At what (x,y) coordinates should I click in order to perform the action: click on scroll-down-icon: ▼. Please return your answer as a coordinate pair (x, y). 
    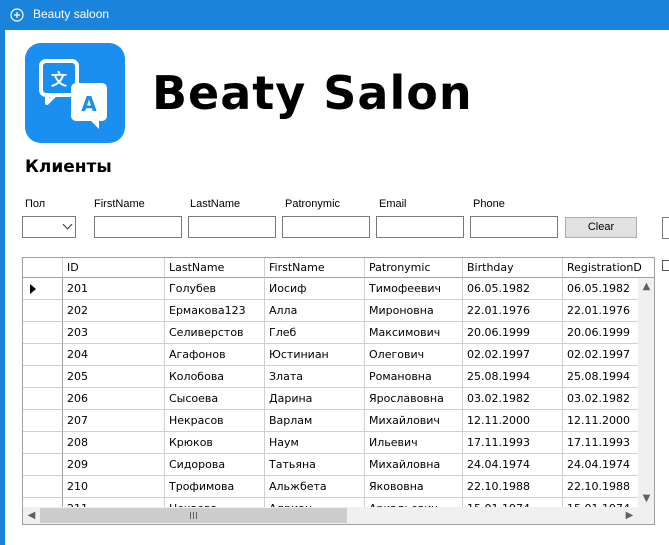
    Looking at the image, I should click on (646, 498).